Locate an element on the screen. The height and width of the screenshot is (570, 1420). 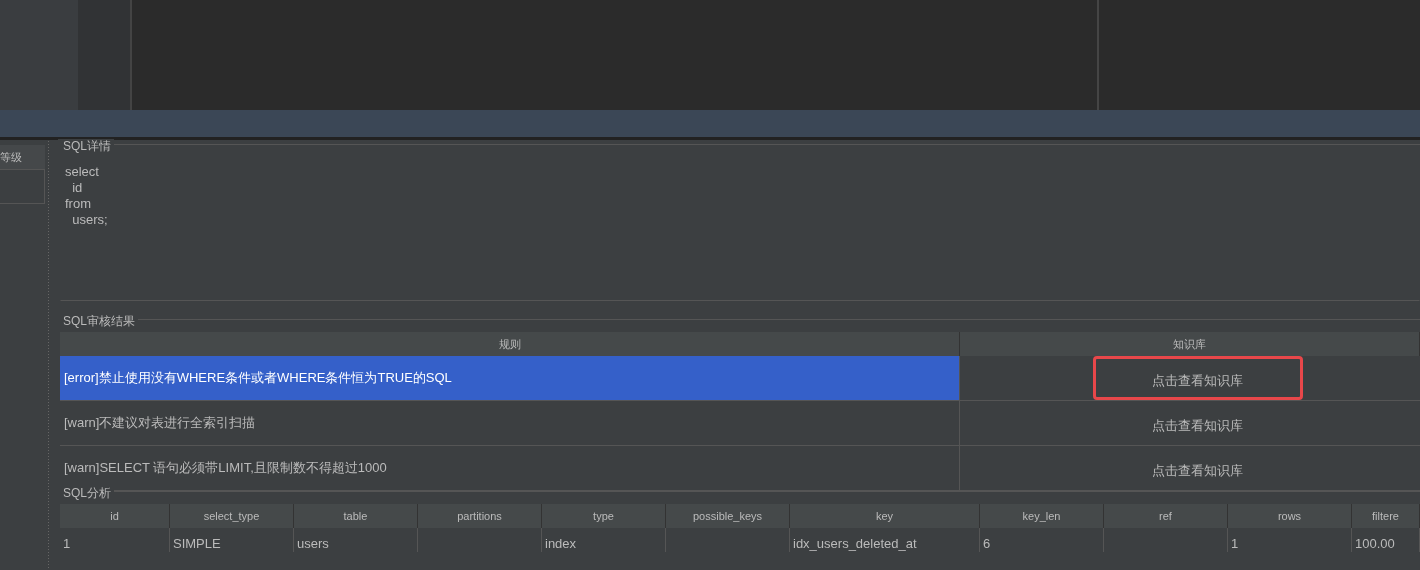
column-header: 知识库 is located at coordinates (1190, 344).